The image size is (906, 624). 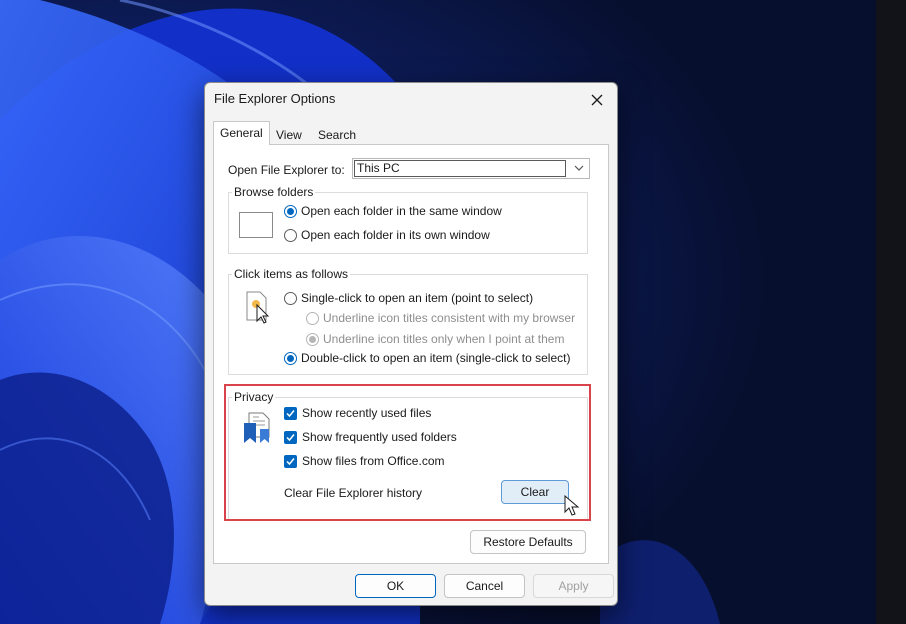 What do you see at coordinates (573, 586) in the screenshot?
I see `apply-button: Apply` at bounding box center [573, 586].